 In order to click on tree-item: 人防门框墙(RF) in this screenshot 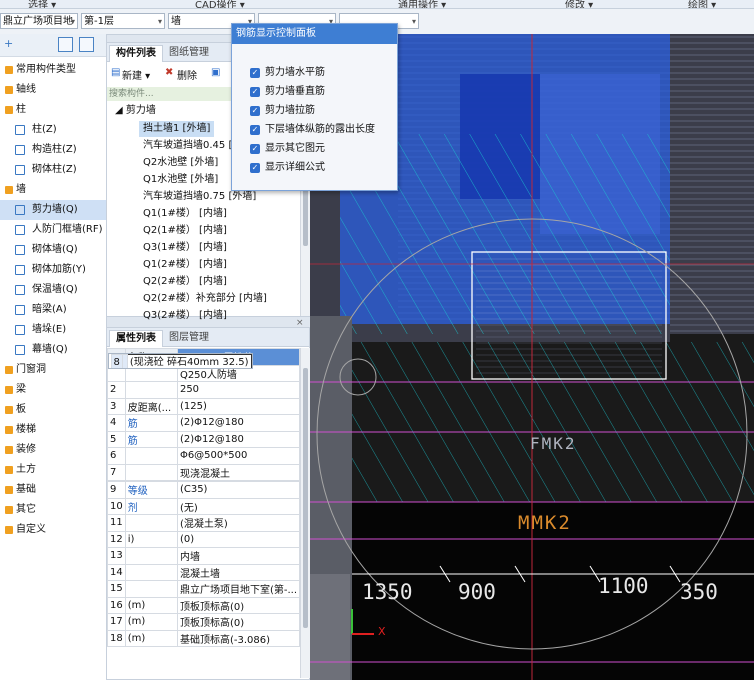, I will do `click(53, 230)`.